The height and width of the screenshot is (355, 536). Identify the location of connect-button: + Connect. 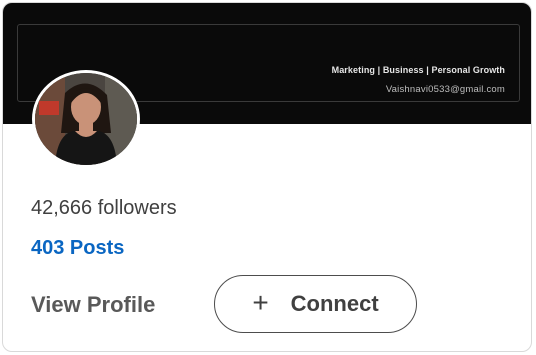
(315, 304).